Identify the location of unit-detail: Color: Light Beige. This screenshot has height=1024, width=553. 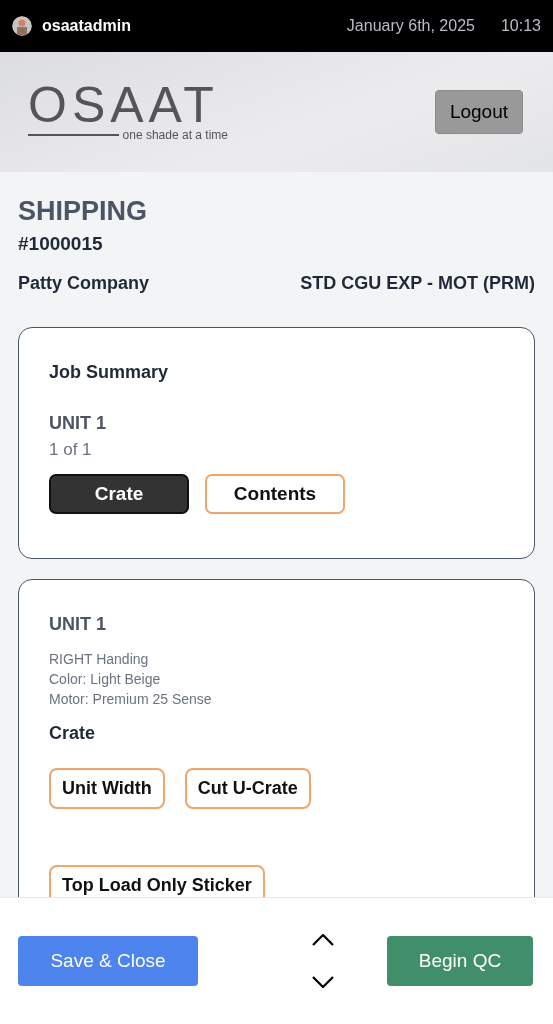
(105, 679).